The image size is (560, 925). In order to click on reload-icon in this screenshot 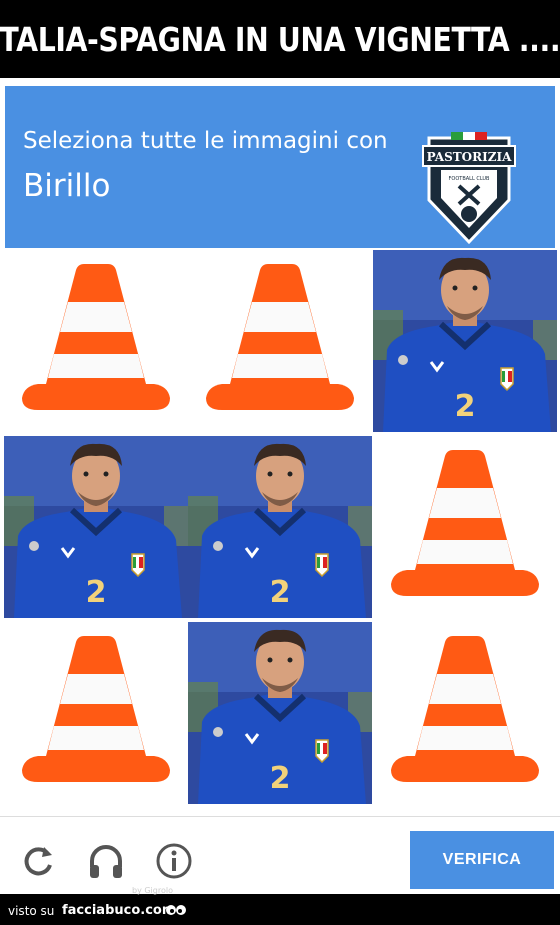, I will do `click(38, 861)`.